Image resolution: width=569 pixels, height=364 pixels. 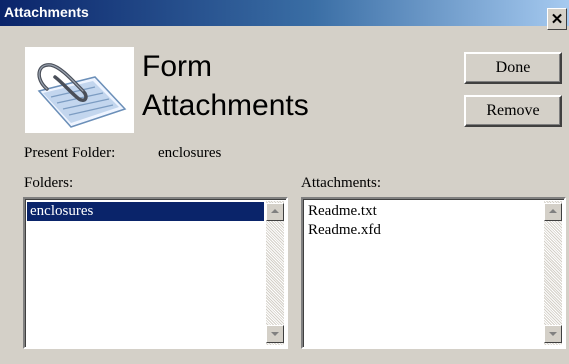 I want to click on attachments-scroll-up-button, so click(x=553, y=212).